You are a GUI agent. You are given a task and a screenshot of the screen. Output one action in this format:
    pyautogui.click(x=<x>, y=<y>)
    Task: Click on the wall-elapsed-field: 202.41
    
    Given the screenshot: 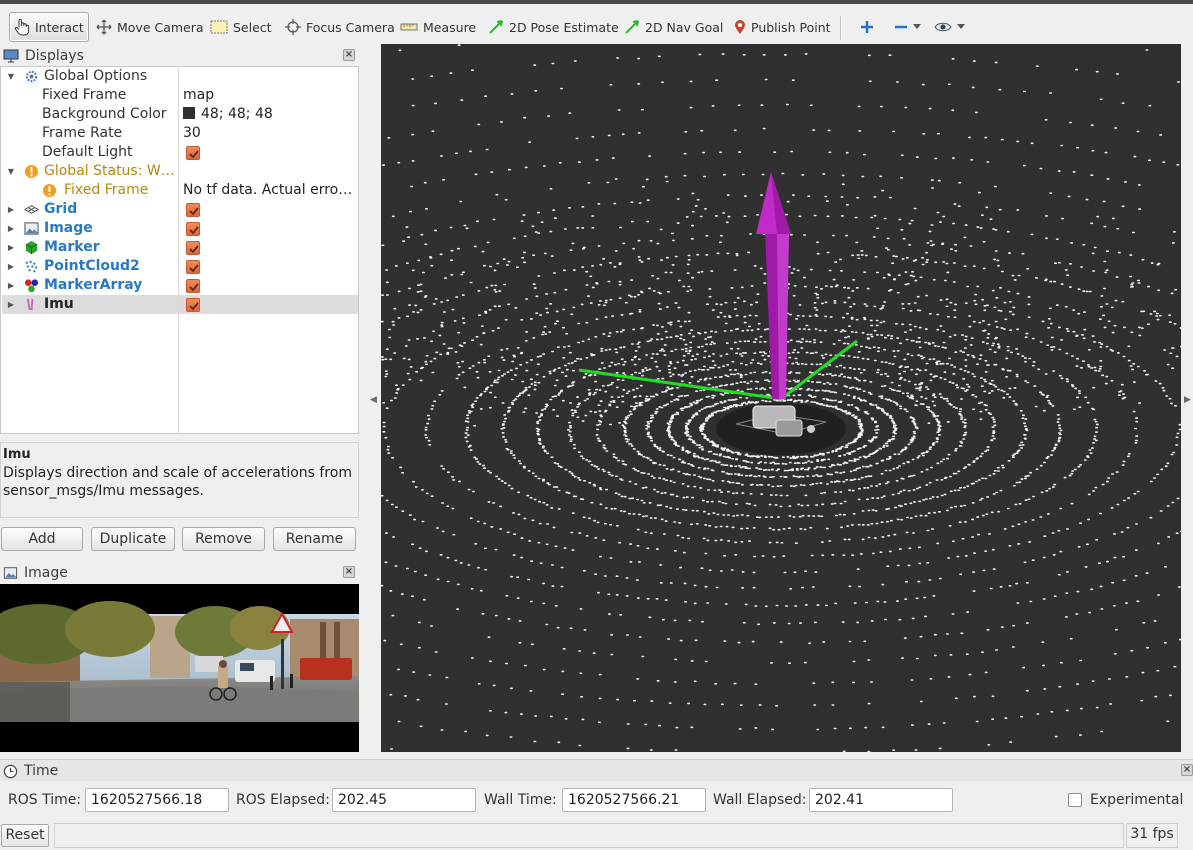 What is the action you would take?
    pyautogui.click(x=881, y=800)
    